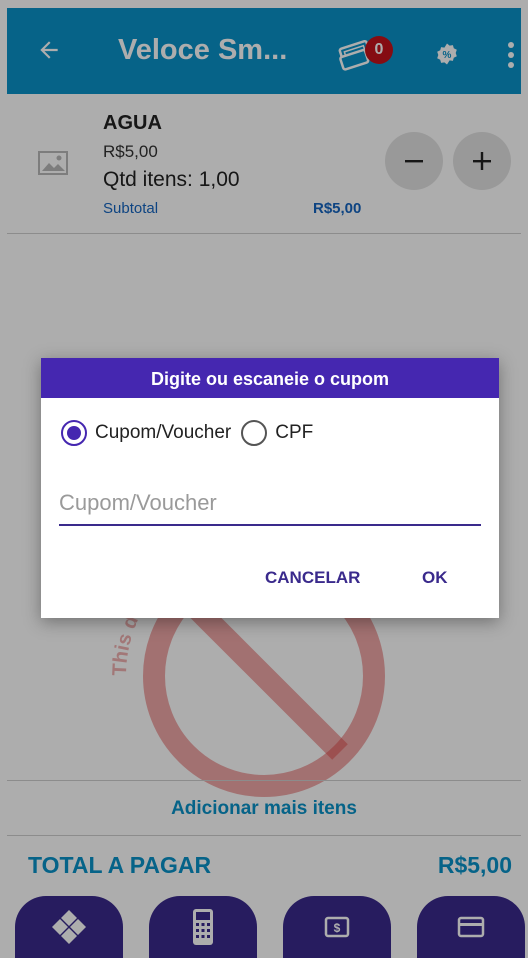  I want to click on ok-button: OK, so click(435, 578).